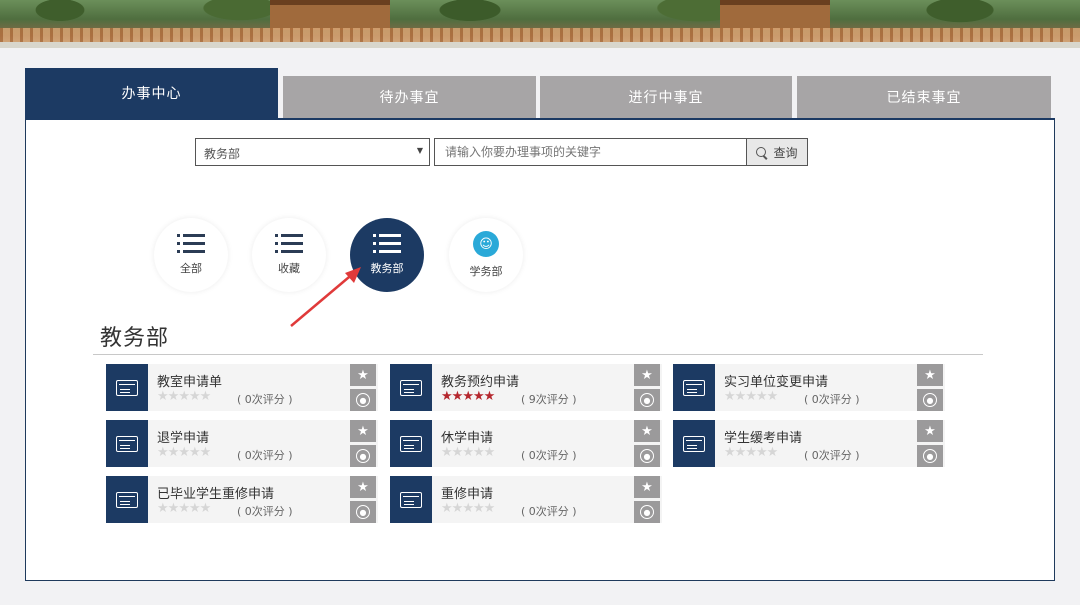  I want to click on category-label: 学务部, so click(486, 271).